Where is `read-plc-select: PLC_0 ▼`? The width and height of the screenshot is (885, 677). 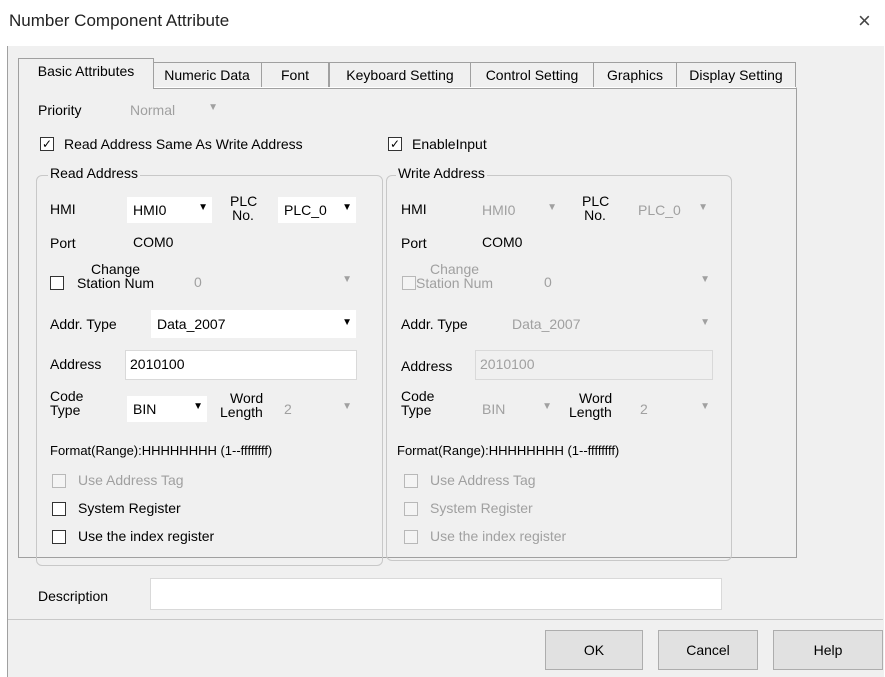
read-plc-select: PLC_0 ▼ is located at coordinates (317, 210).